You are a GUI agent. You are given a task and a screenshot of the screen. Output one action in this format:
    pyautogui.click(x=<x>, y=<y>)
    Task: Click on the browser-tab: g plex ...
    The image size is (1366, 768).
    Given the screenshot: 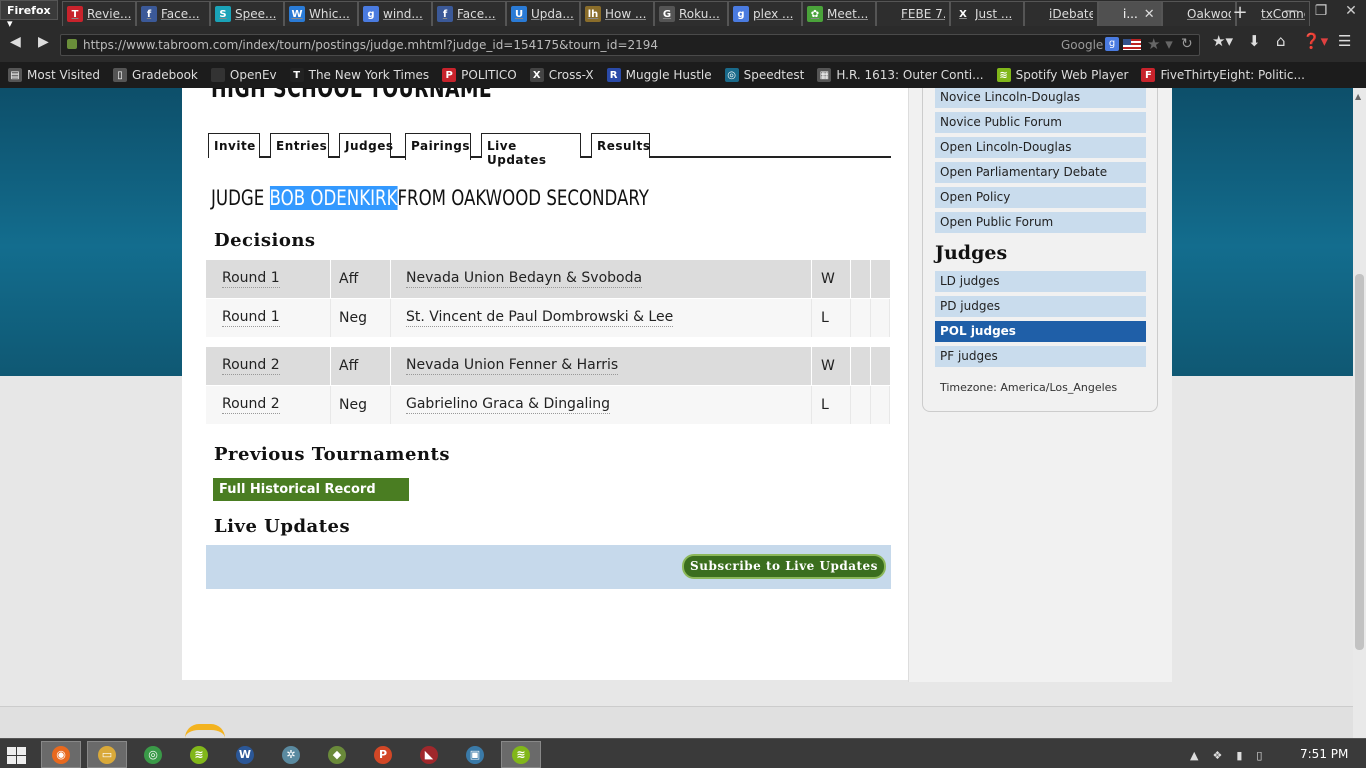 What is the action you would take?
    pyautogui.click(x=765, y=13)
    